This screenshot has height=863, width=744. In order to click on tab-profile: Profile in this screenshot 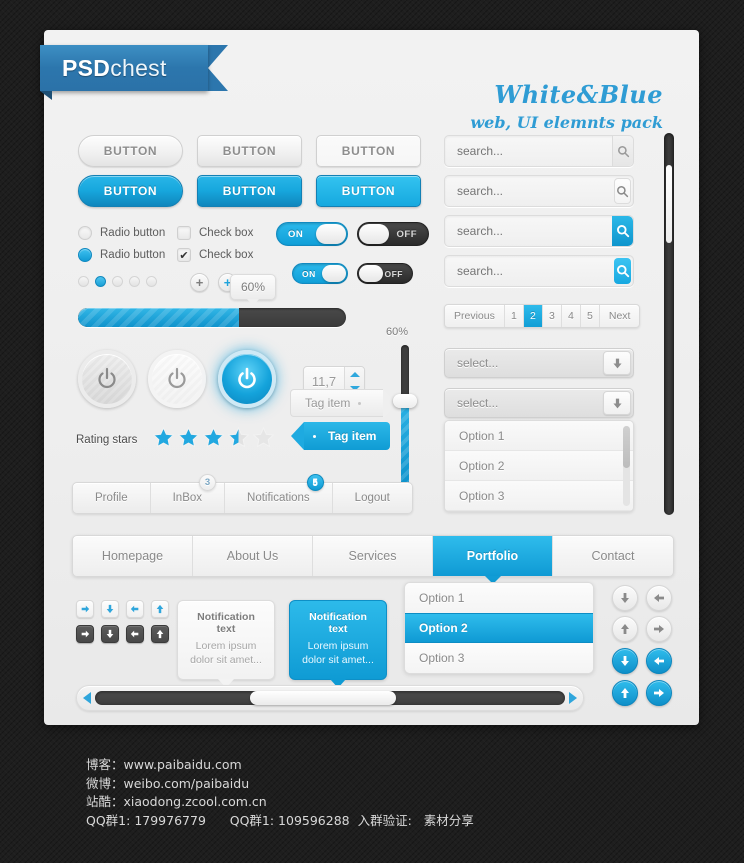, I will do `click(112, 498)`.